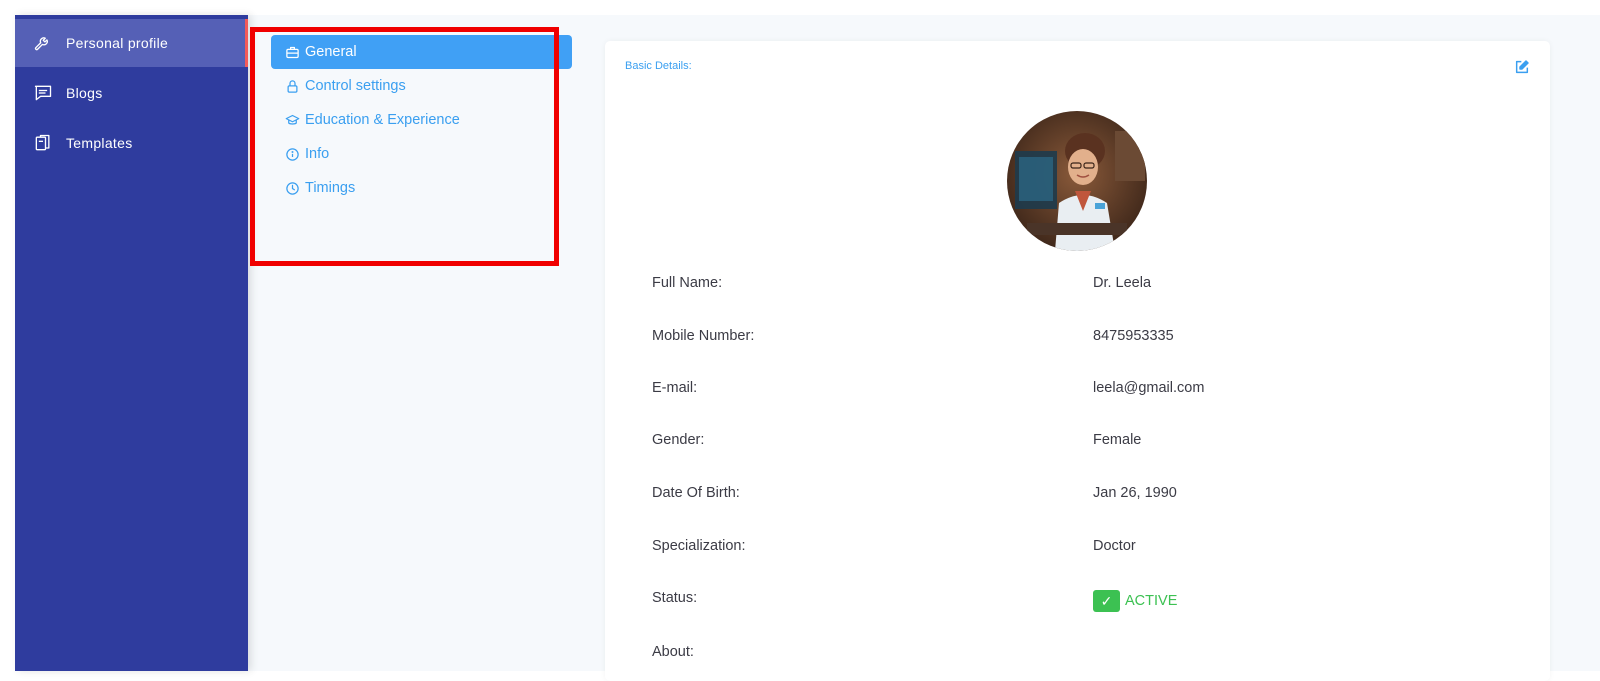  What do you see at coordinates (673, 652) in the screenshot?
I see `field-label: About:` at bounding box center [673, 652].